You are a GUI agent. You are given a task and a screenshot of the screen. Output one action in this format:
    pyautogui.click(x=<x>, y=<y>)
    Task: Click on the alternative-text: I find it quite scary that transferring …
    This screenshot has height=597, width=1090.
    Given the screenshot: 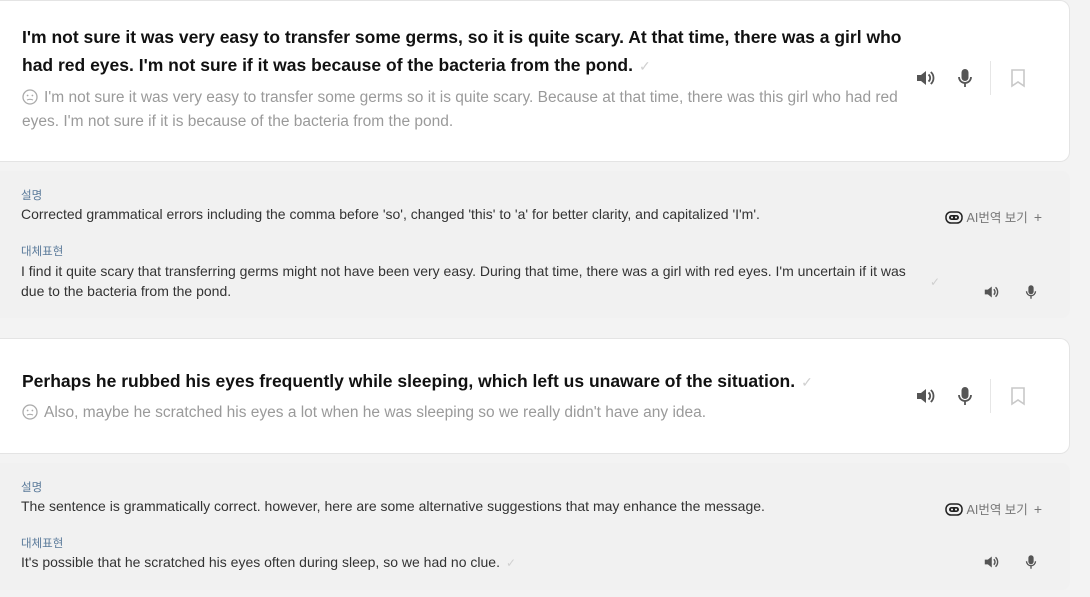 What is the action you would take?
    pyautogui.click(x=463, y=281)
    